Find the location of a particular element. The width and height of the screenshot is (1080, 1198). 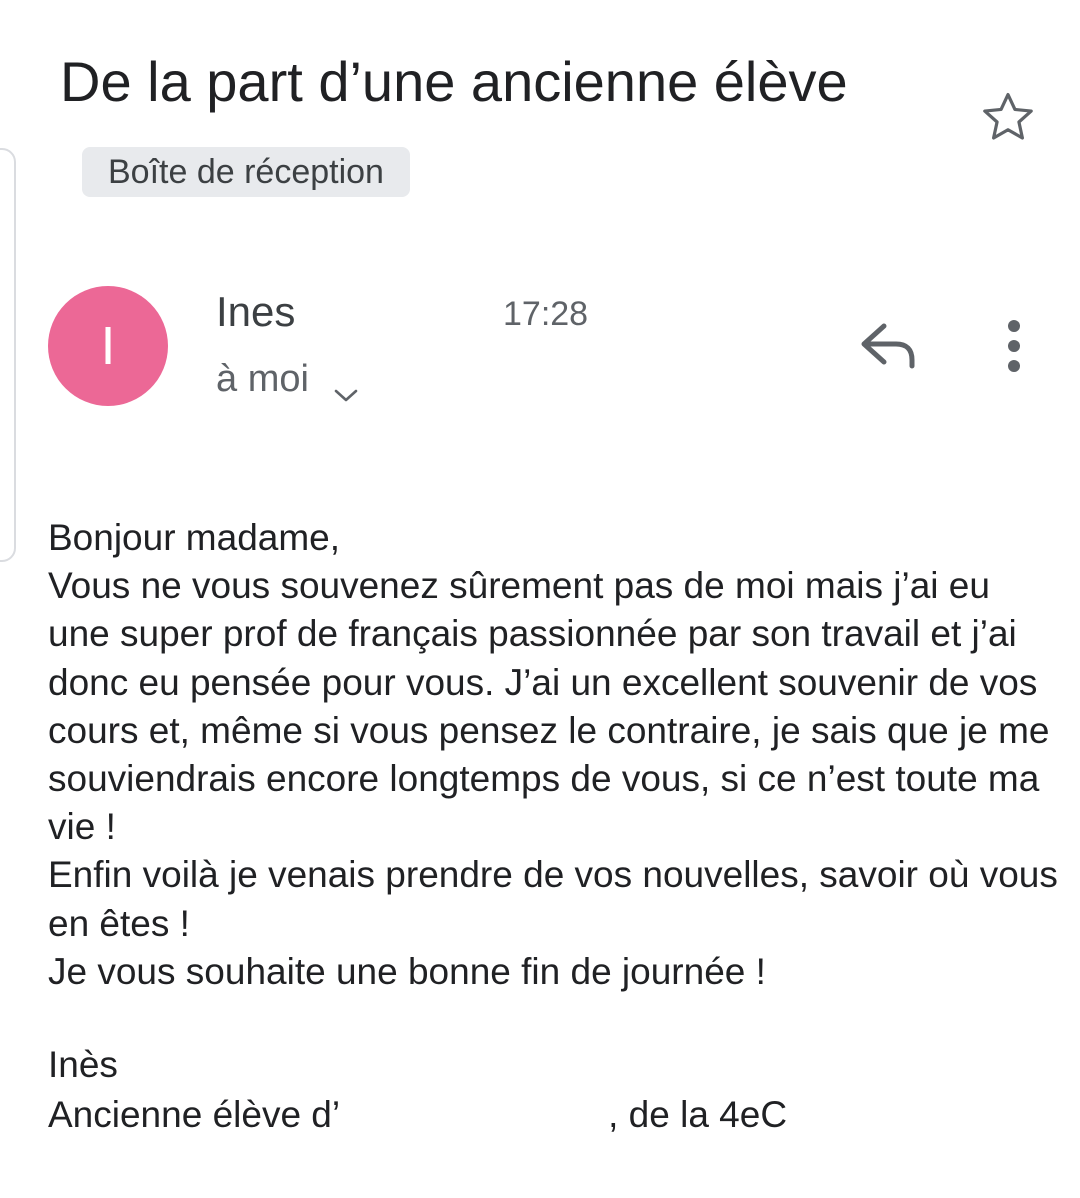

more-vert-icon is located at coordinates (1014, 346).